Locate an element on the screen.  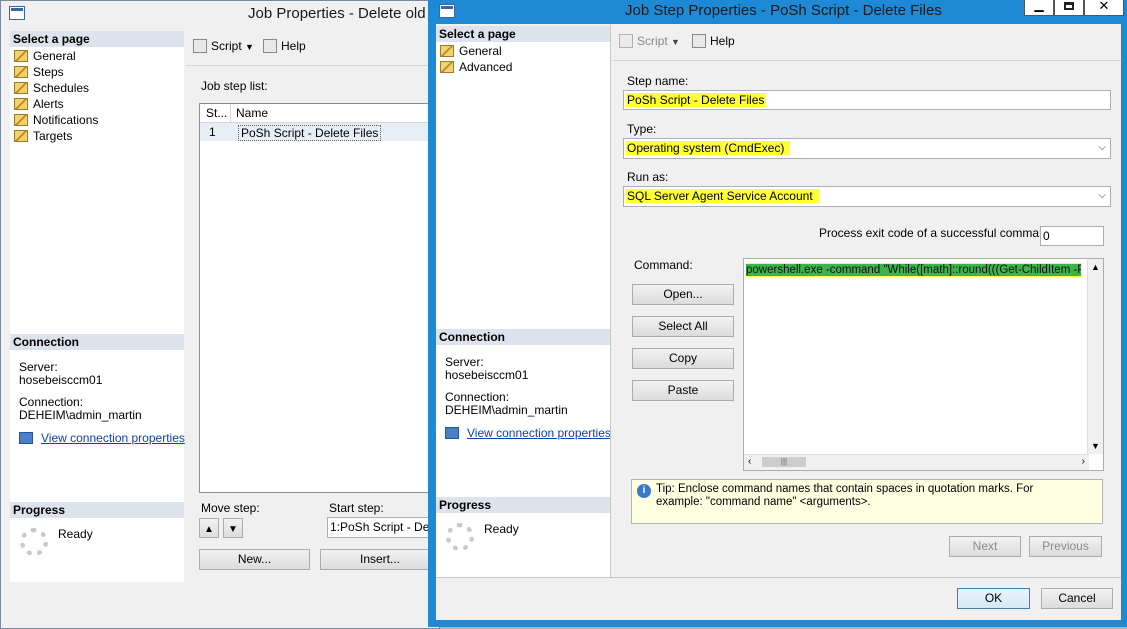
maximize-icon is located at coordinates (1069, 6).